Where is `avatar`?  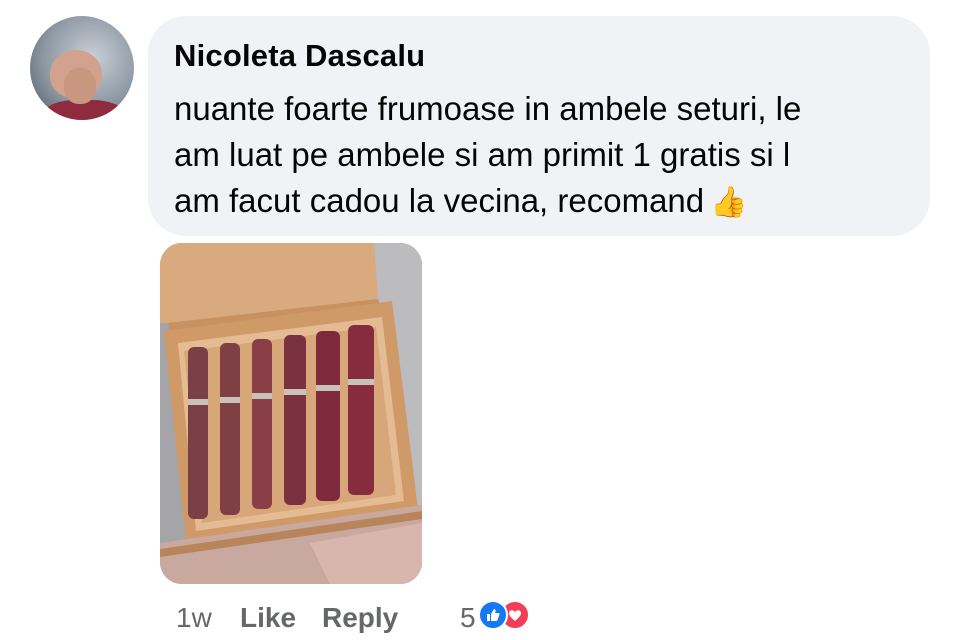 avatar is located at coordinates (82, 68).